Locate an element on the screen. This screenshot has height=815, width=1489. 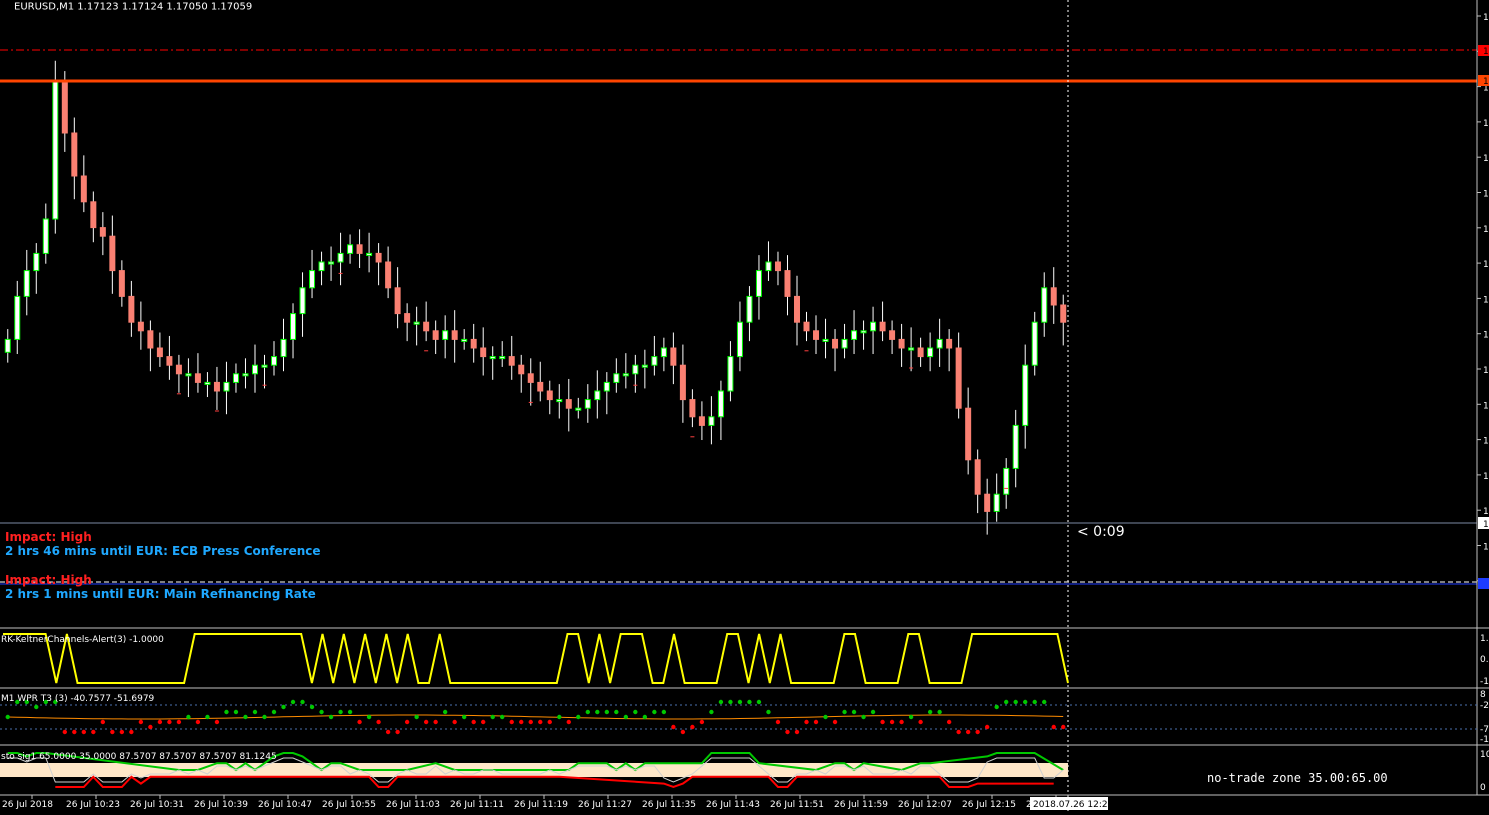
time-axis-label: 26 Jul 2018 is located at coordinates (27, 805).